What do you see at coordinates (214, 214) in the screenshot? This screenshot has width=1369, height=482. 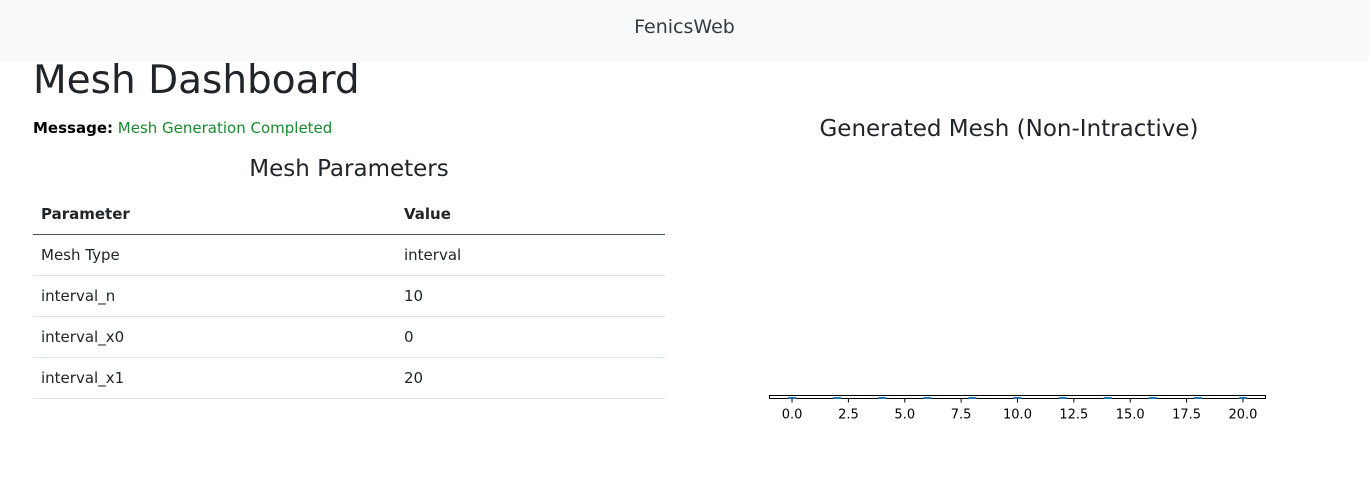 I see `column-header-parameter: Parameter` at bounding box center [214, 214].